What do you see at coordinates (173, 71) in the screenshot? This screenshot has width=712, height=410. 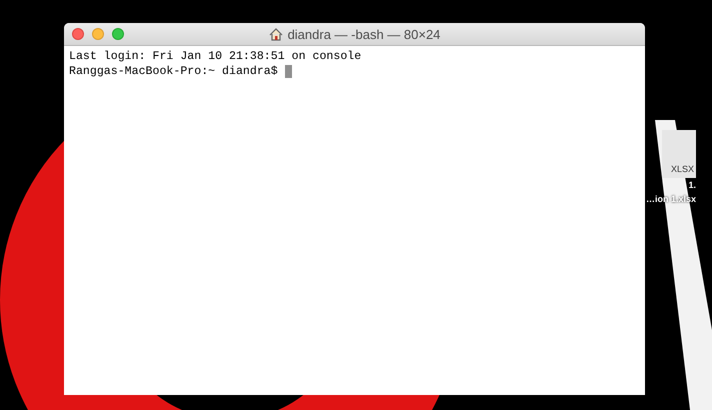 I see `shell-prompt: Ranggas-MacBook-Pro:~ diandra$` at bounding box center [173, 71].